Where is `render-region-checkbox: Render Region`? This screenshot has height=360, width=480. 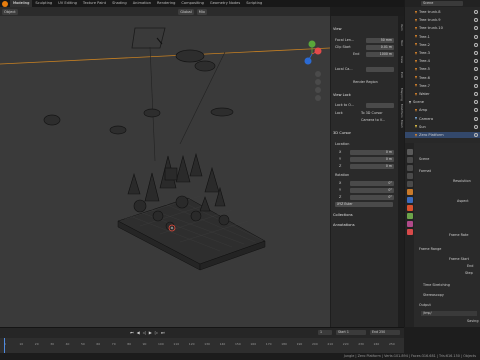
render-region-checkbox: Render Region is located at coordinates (365, 82).